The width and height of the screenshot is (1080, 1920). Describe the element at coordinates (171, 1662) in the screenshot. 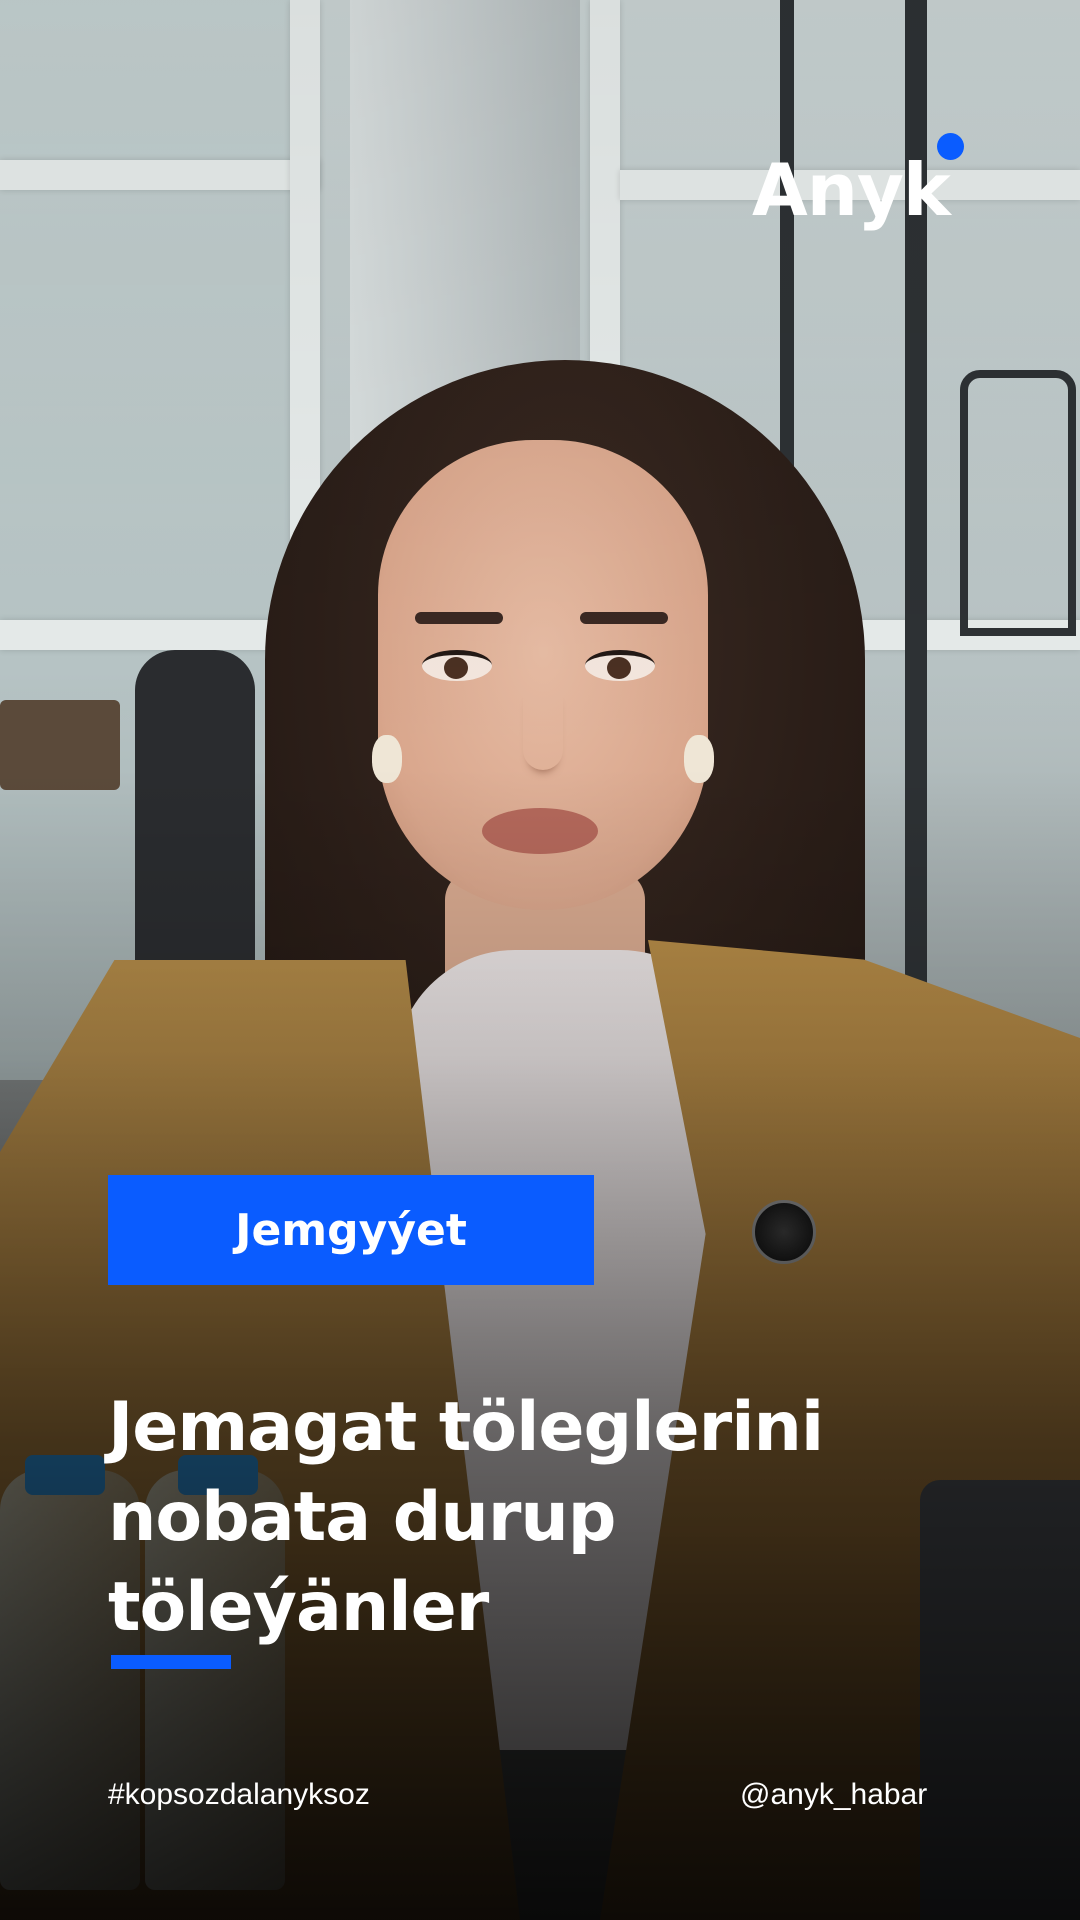

I see `accent-bar` at that location.